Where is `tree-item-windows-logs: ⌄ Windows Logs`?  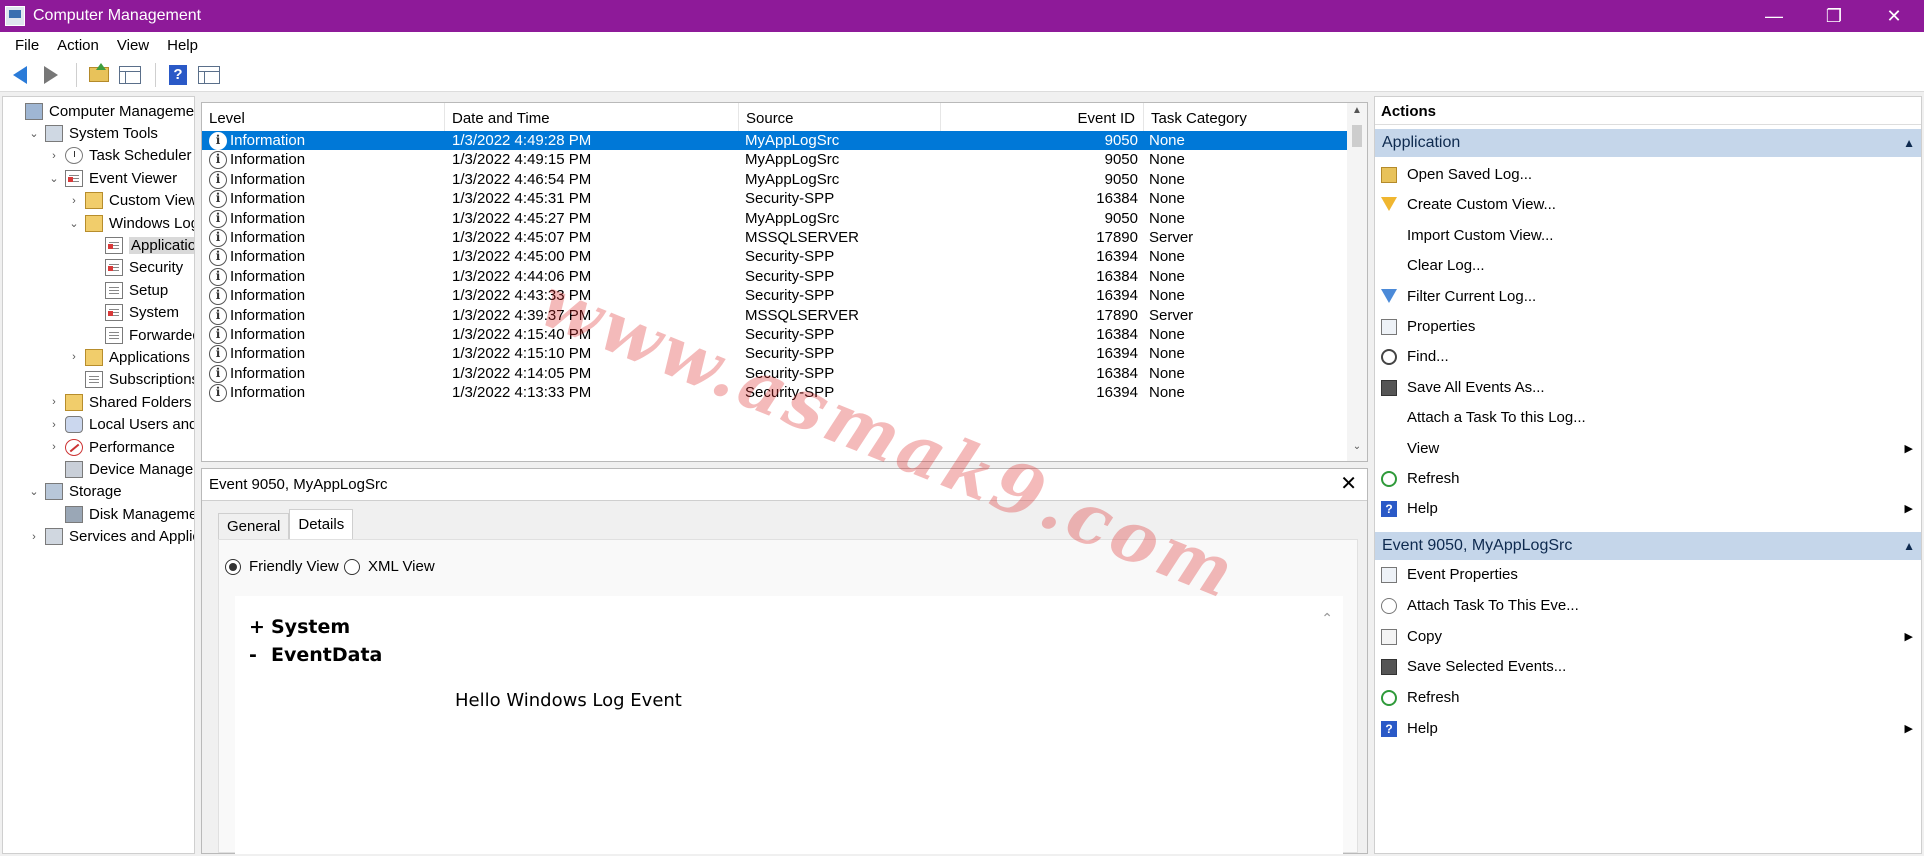
tree-item-windows-logs: ⌄ Windows Logs is located at coordinates (130, 223).